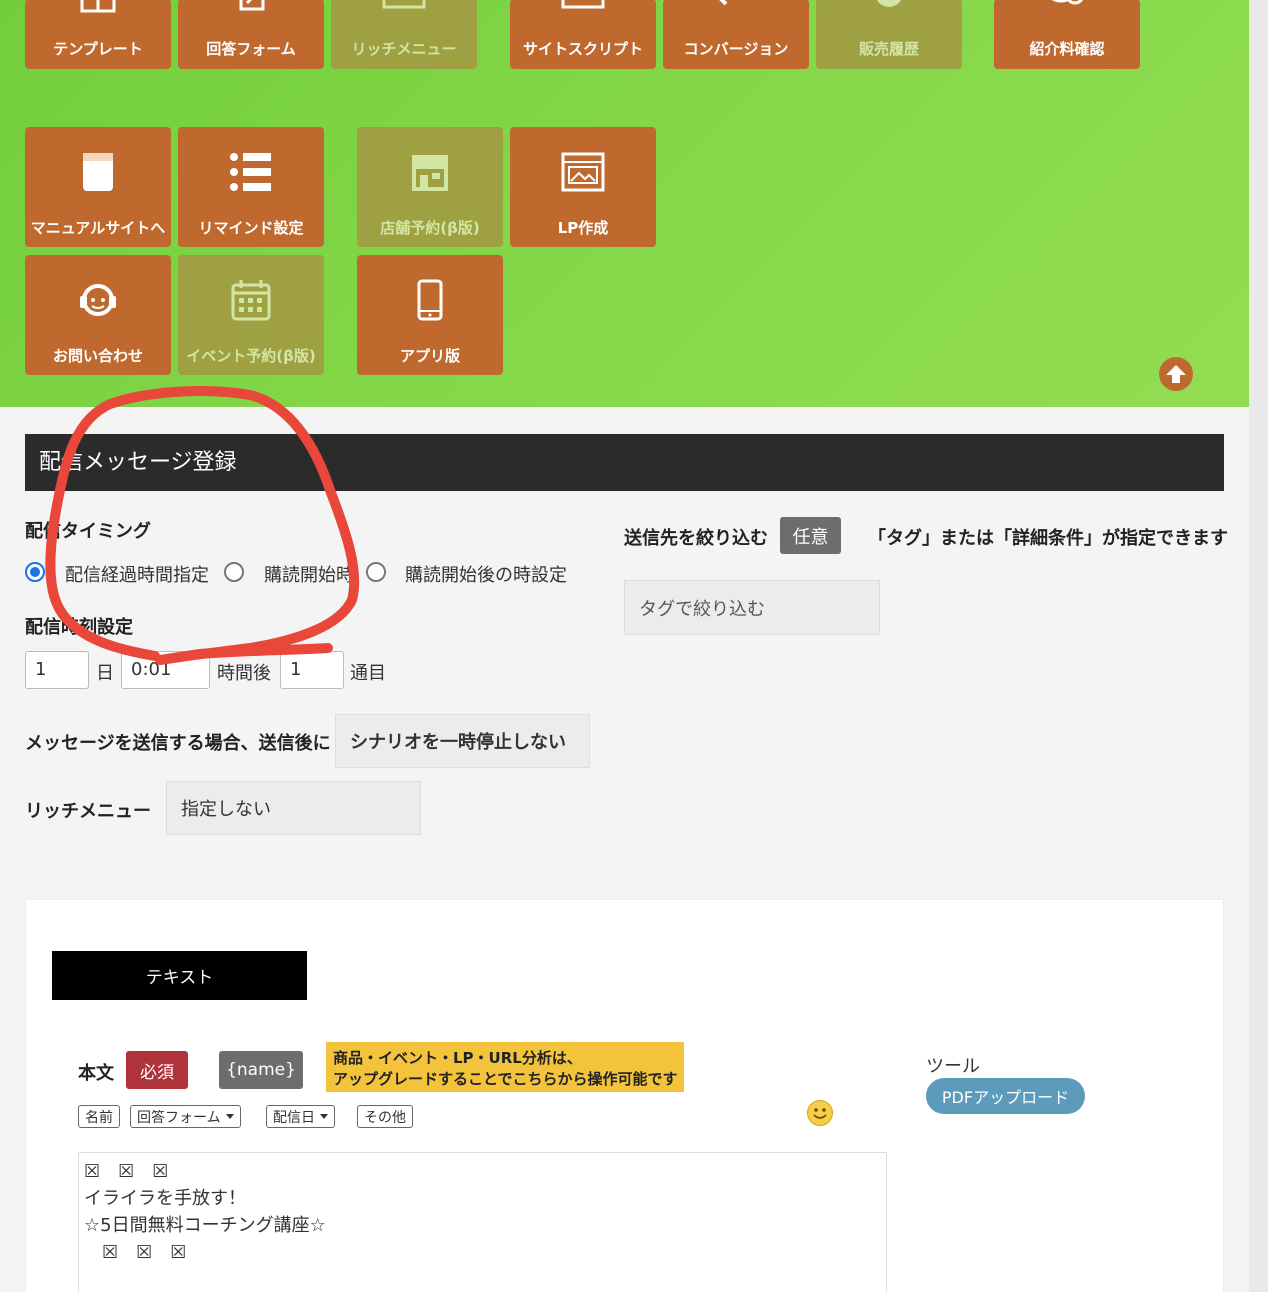  Describe the element at coordinates (251, 6) in the screenshot. I see `form-edit-icon` at that location.